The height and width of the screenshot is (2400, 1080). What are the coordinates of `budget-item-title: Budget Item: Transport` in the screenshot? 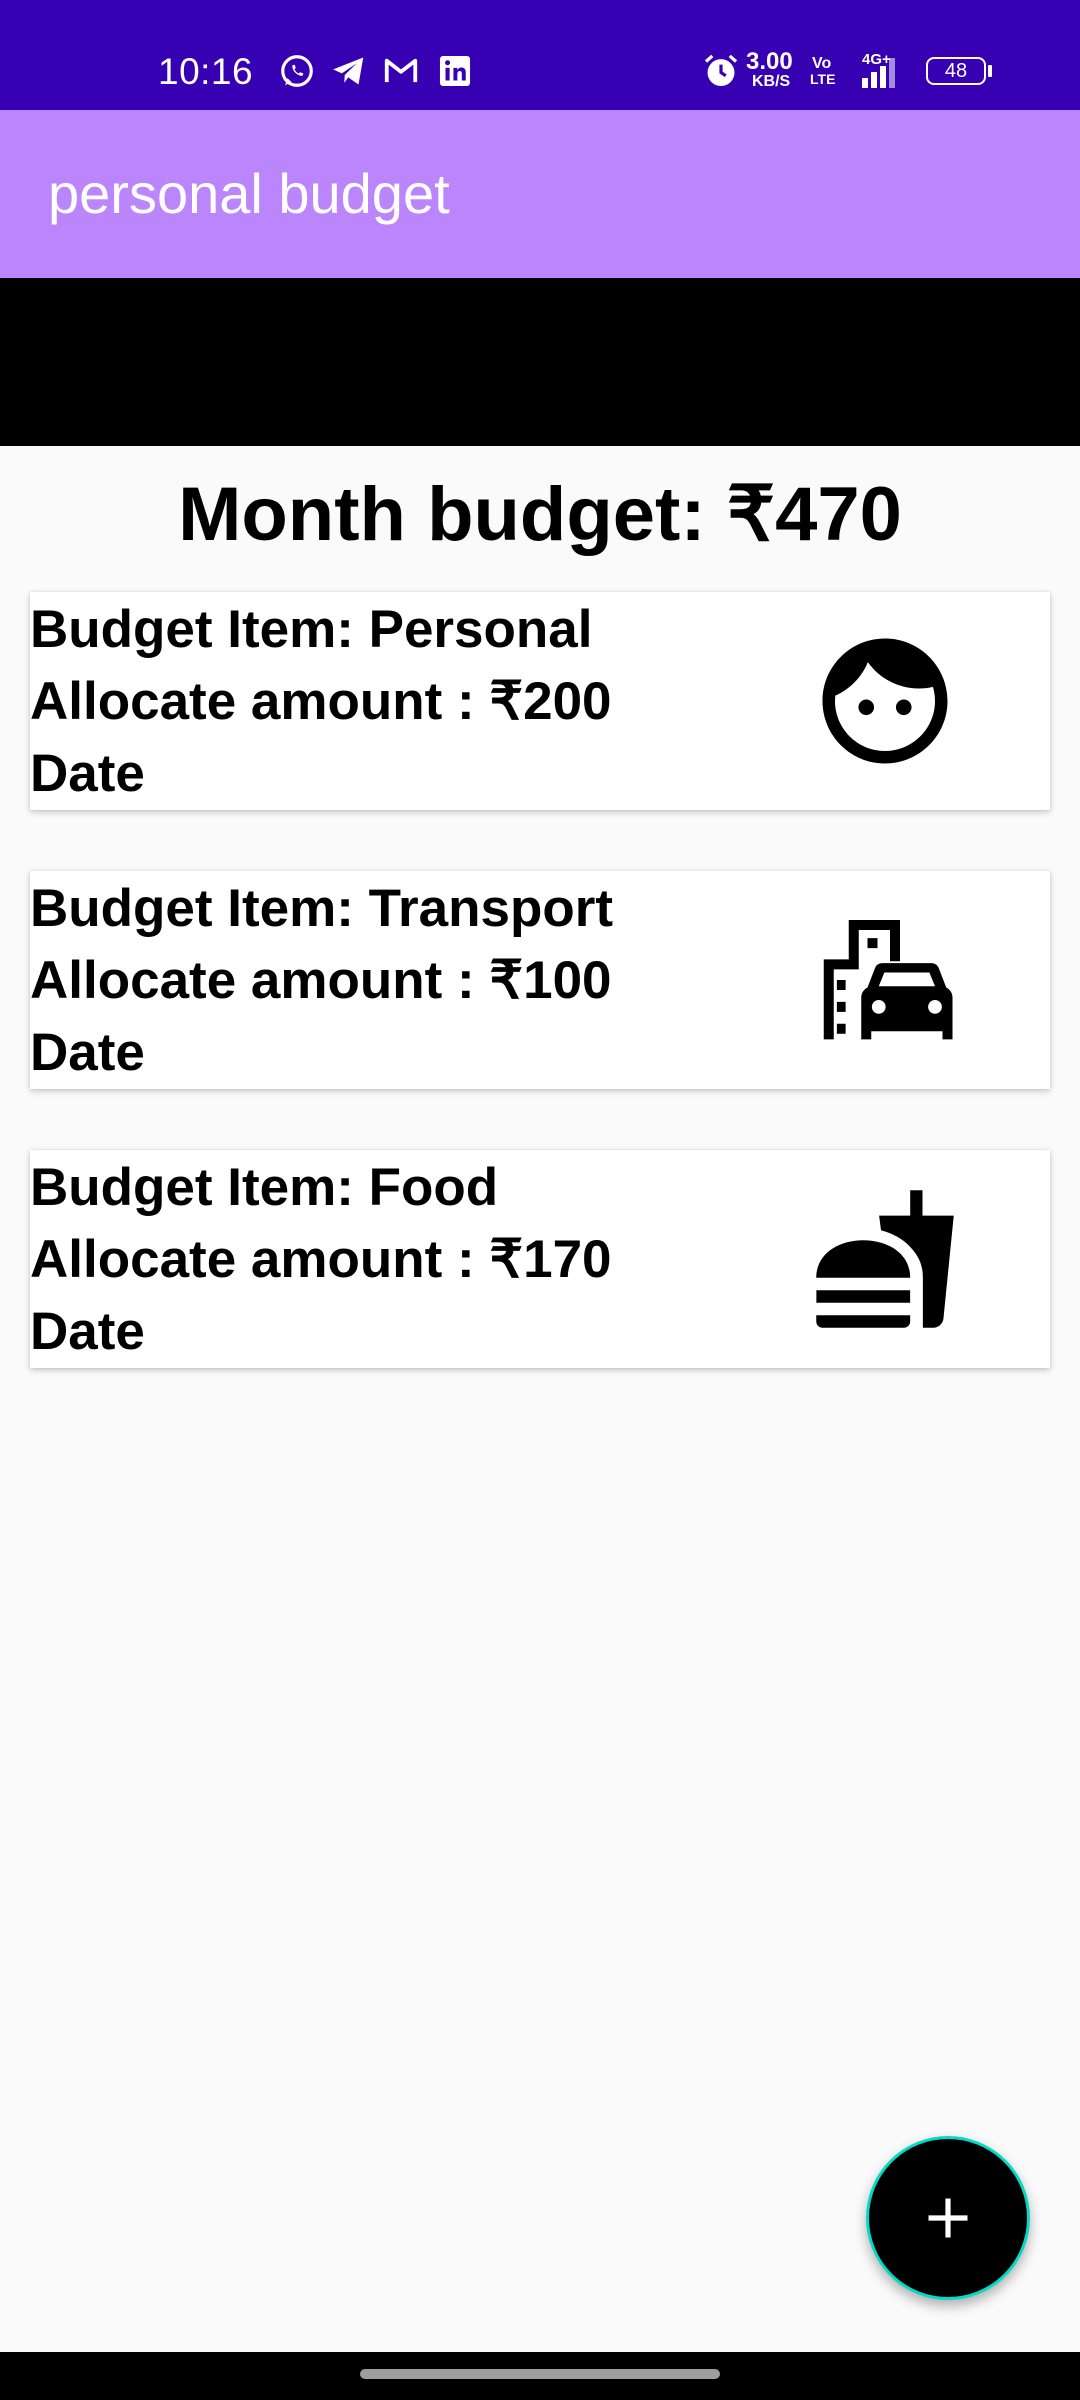 It's located at (322, 908).